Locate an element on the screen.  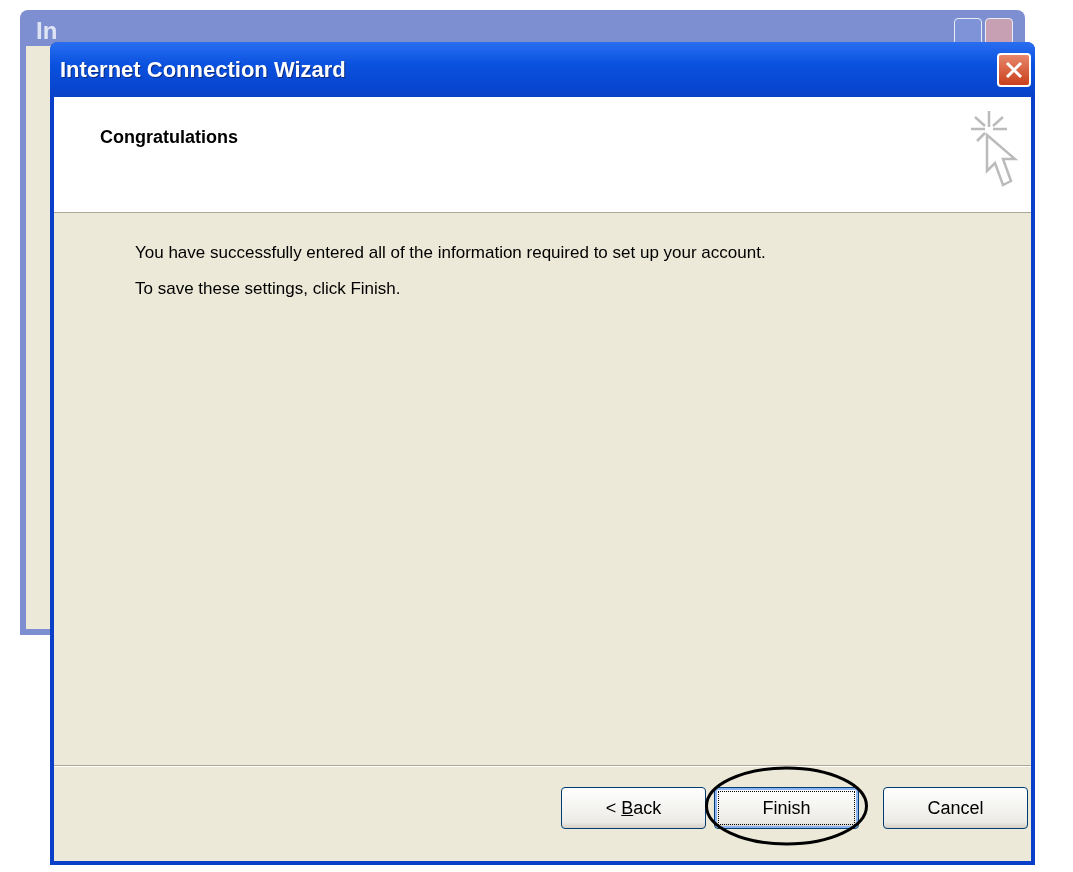
wizard-button: Cancel is located at coordinates (955, 808).